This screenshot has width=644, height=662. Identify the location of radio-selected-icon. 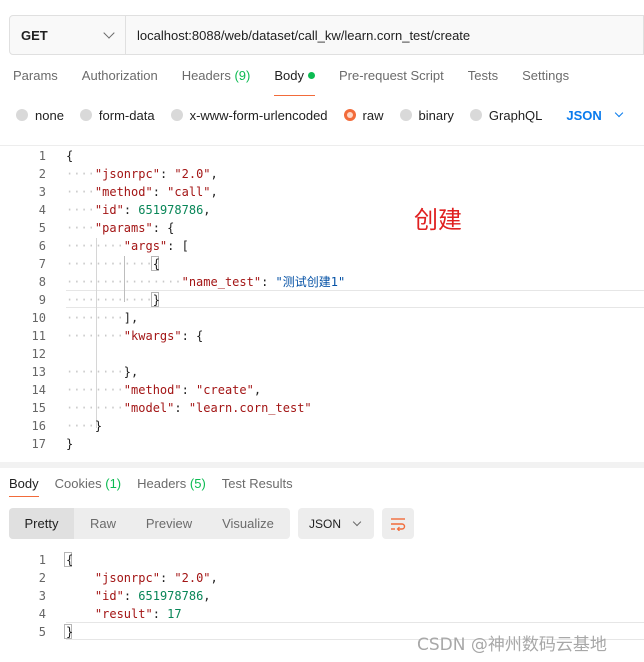
(349, 115).